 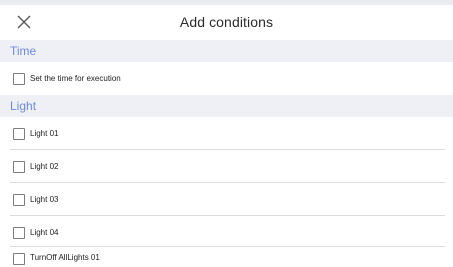 I want to click on condition-item-turnoff-all-lights: TurnOff AllLights 01, so click(x=226, y=257).